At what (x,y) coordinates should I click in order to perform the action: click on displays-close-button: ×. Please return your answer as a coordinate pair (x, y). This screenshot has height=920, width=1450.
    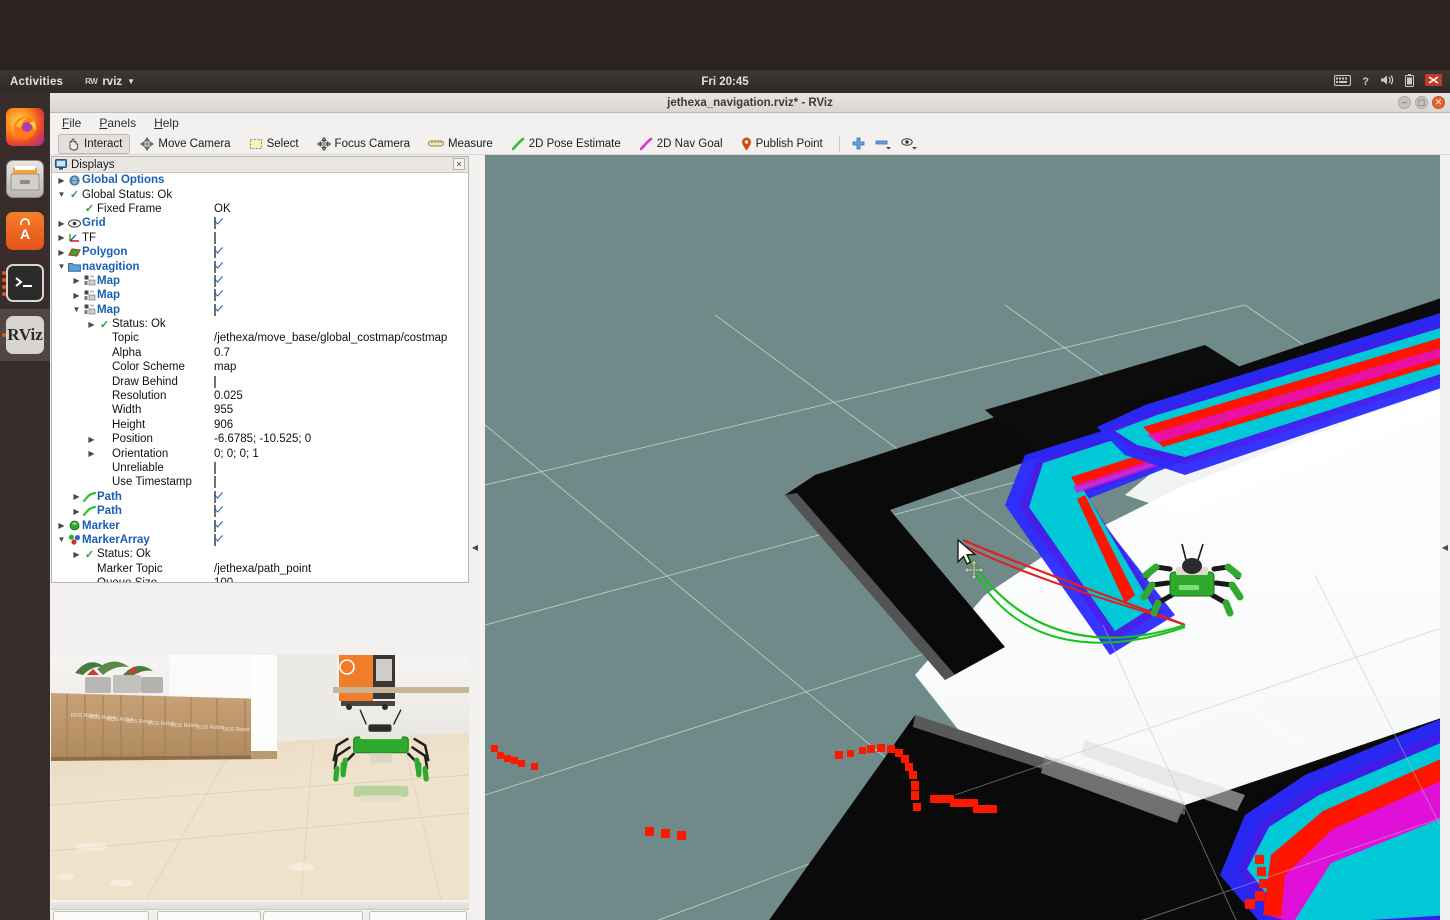
    Looking at the image, I should click on (459, 164).